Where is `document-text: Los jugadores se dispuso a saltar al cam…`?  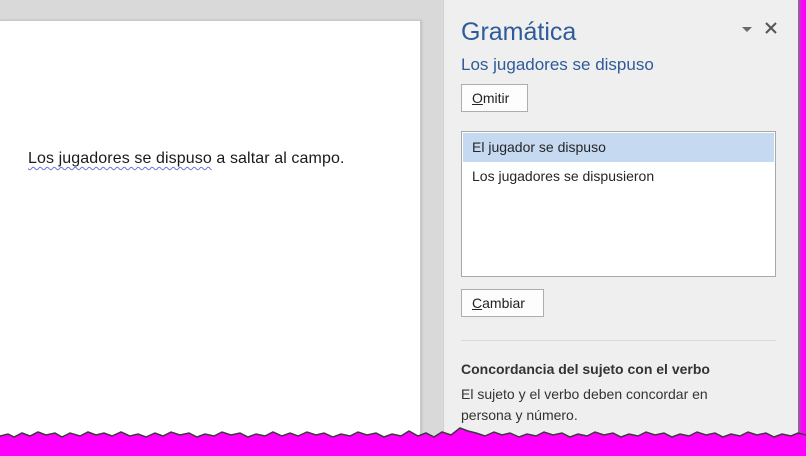 document-text: Los jugadores se dispuso a saltar al cam… is located at coordinates (186, 159).